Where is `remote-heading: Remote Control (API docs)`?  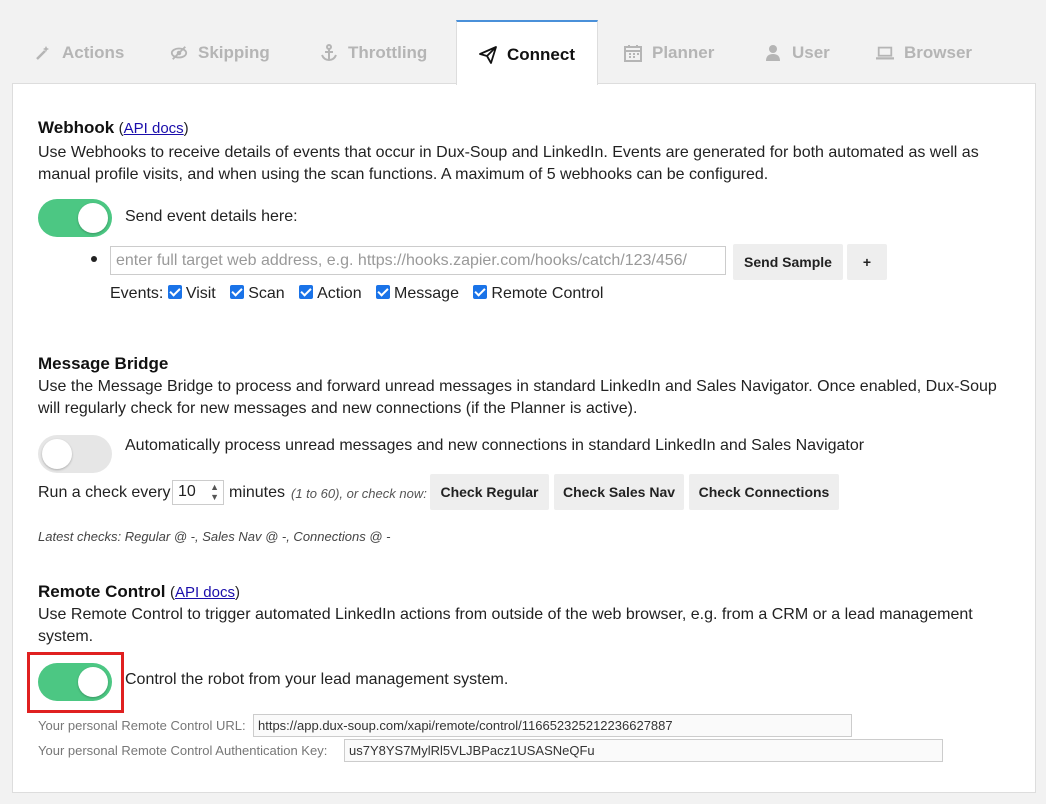 remote-heading: Remote Control (API docs) is located at coordinates (139, 592).